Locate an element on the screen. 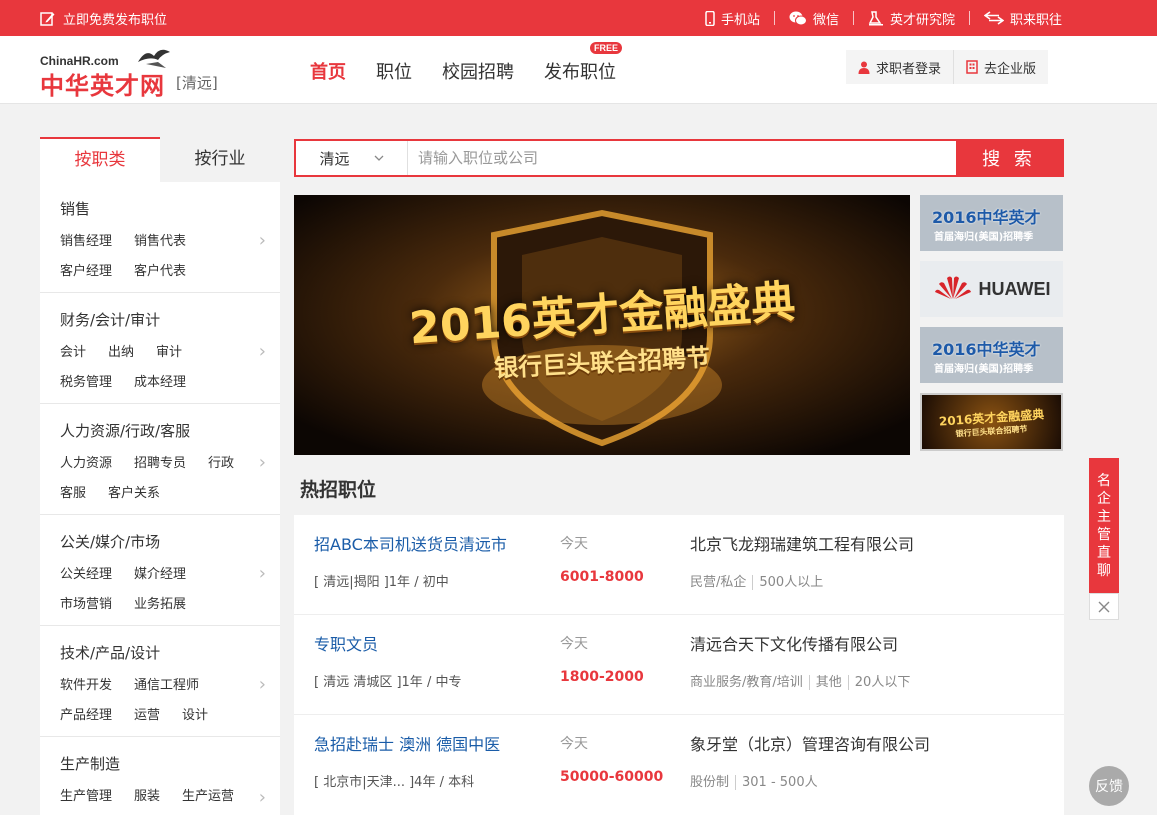  category-item: 市场营销 is located at coordinates (86, 608).